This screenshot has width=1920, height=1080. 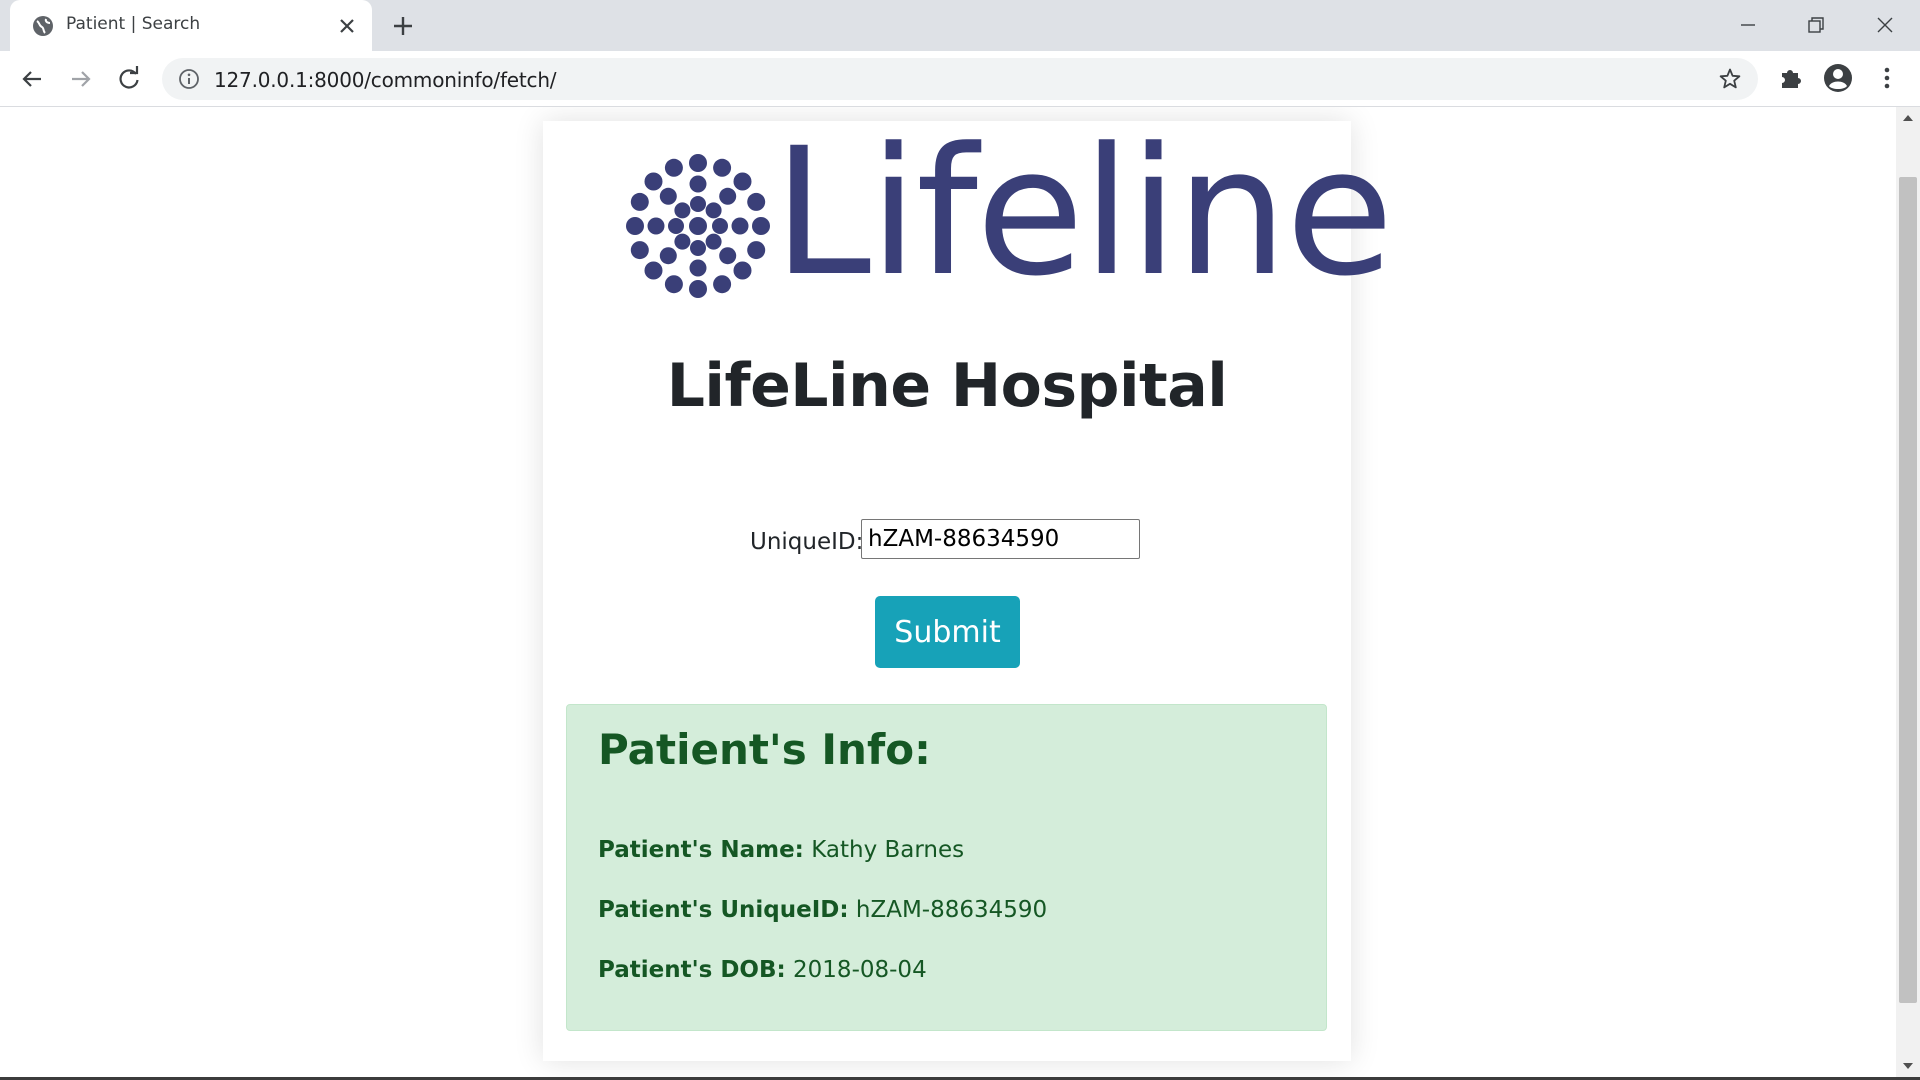 What do you see at coordinates (1000, 539) in the screenshot?
I see `uniqueid-input` at bounding box center [1000, 539].